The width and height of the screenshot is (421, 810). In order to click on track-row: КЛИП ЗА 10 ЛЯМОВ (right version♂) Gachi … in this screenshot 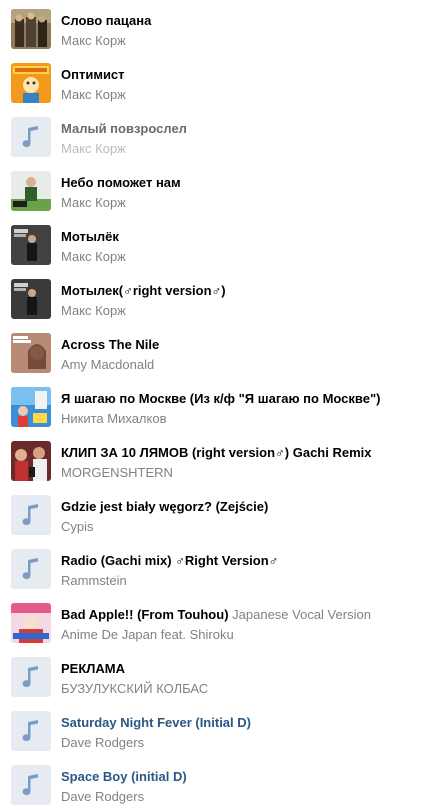, I will do `click(210, 459)`.